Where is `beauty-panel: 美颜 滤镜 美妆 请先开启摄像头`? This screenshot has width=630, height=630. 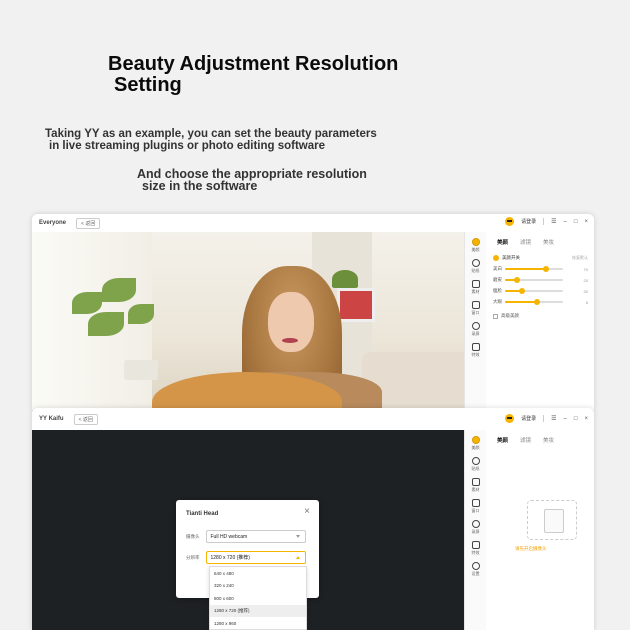 beauty-panel: 美颜 滤镜 美妆 请先开启摄像头 is located at coordinates (540, 530).